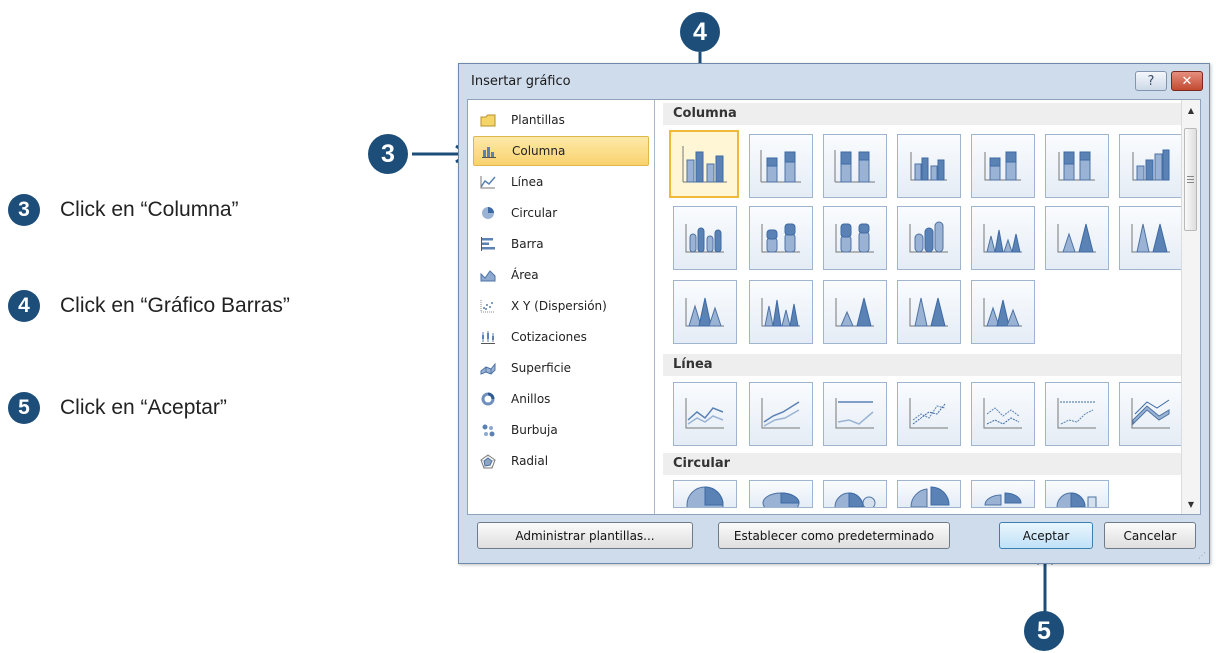 The image size is (1217, 653). Describe the element at coordinates (488, 337) in the screenshot. I see `stock-chart-icon` at that location.